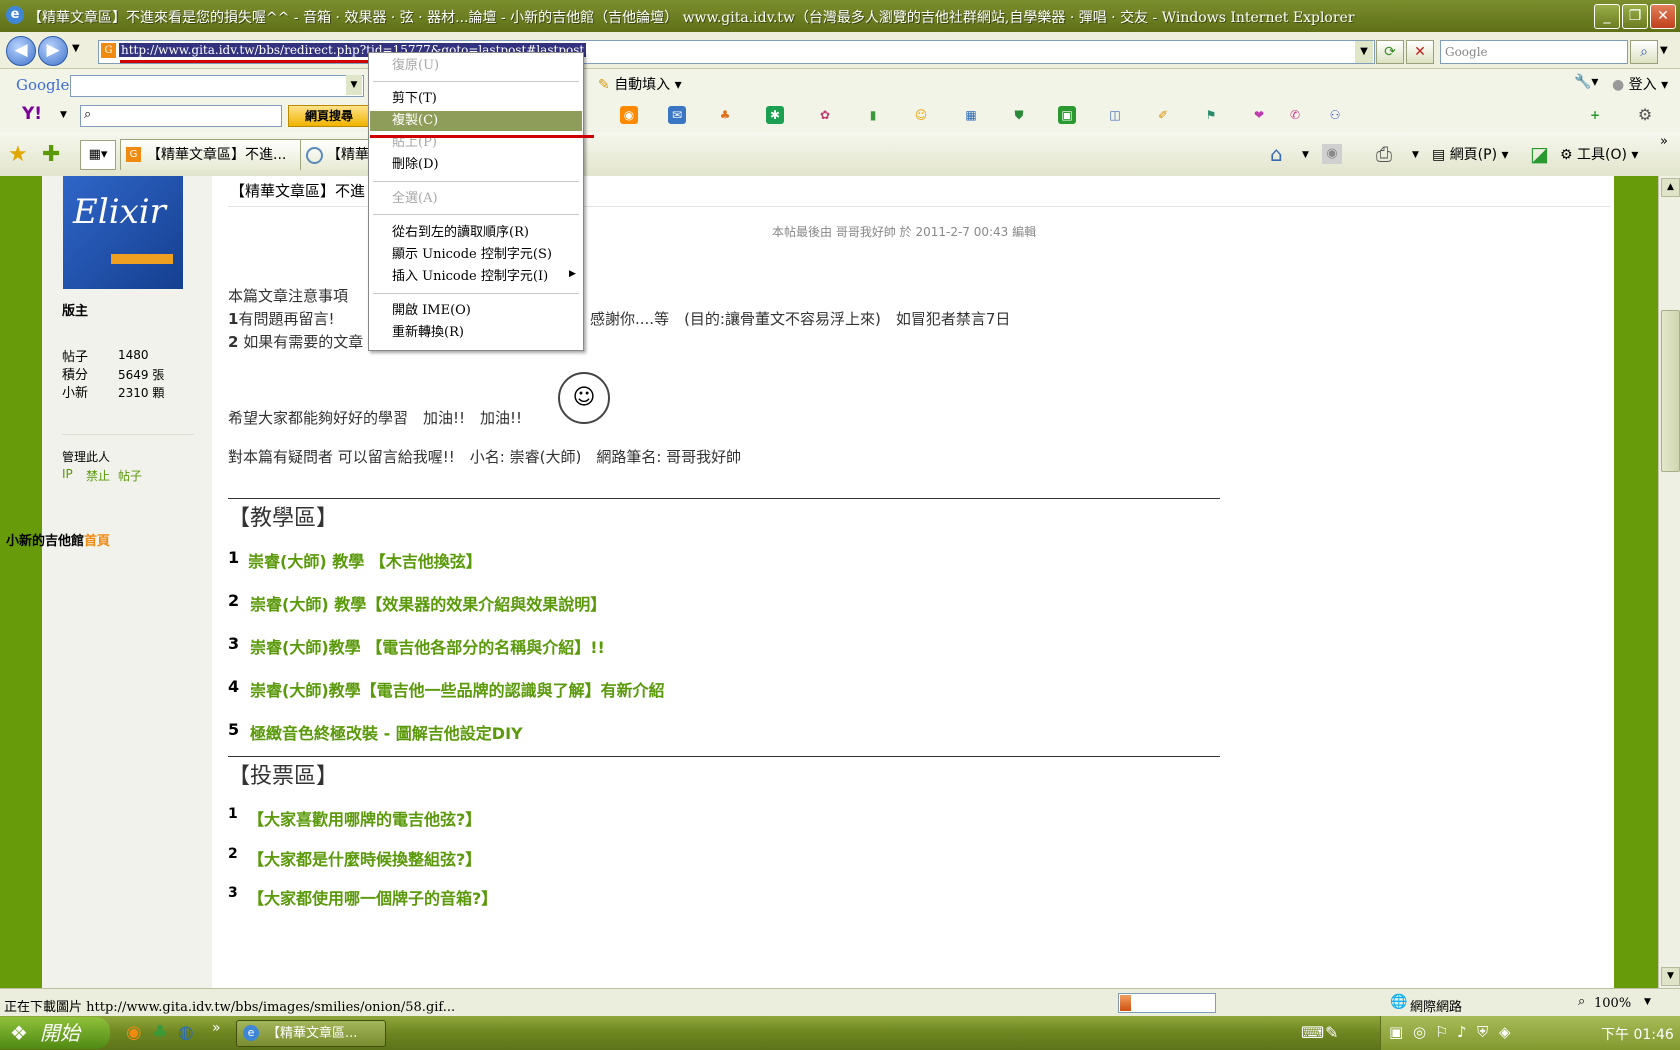  Describe the element at coordinates (1312, 1032) in the screenshot. I see `keyboard-icon: ⌨` at that location.